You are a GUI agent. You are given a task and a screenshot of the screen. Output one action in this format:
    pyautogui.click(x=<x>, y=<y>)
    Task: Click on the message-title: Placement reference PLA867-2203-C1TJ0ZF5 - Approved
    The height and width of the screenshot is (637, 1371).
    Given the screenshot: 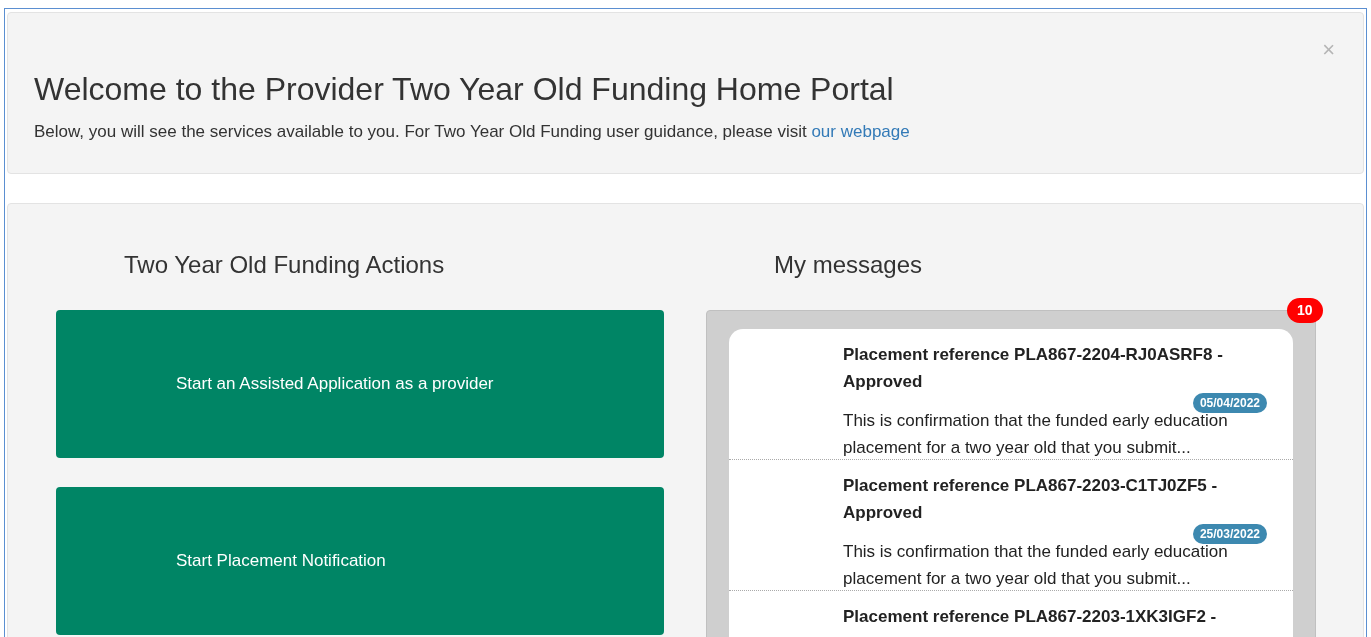 What is the action you would take?
    pyautogui.click(x=1031, y=499)
    